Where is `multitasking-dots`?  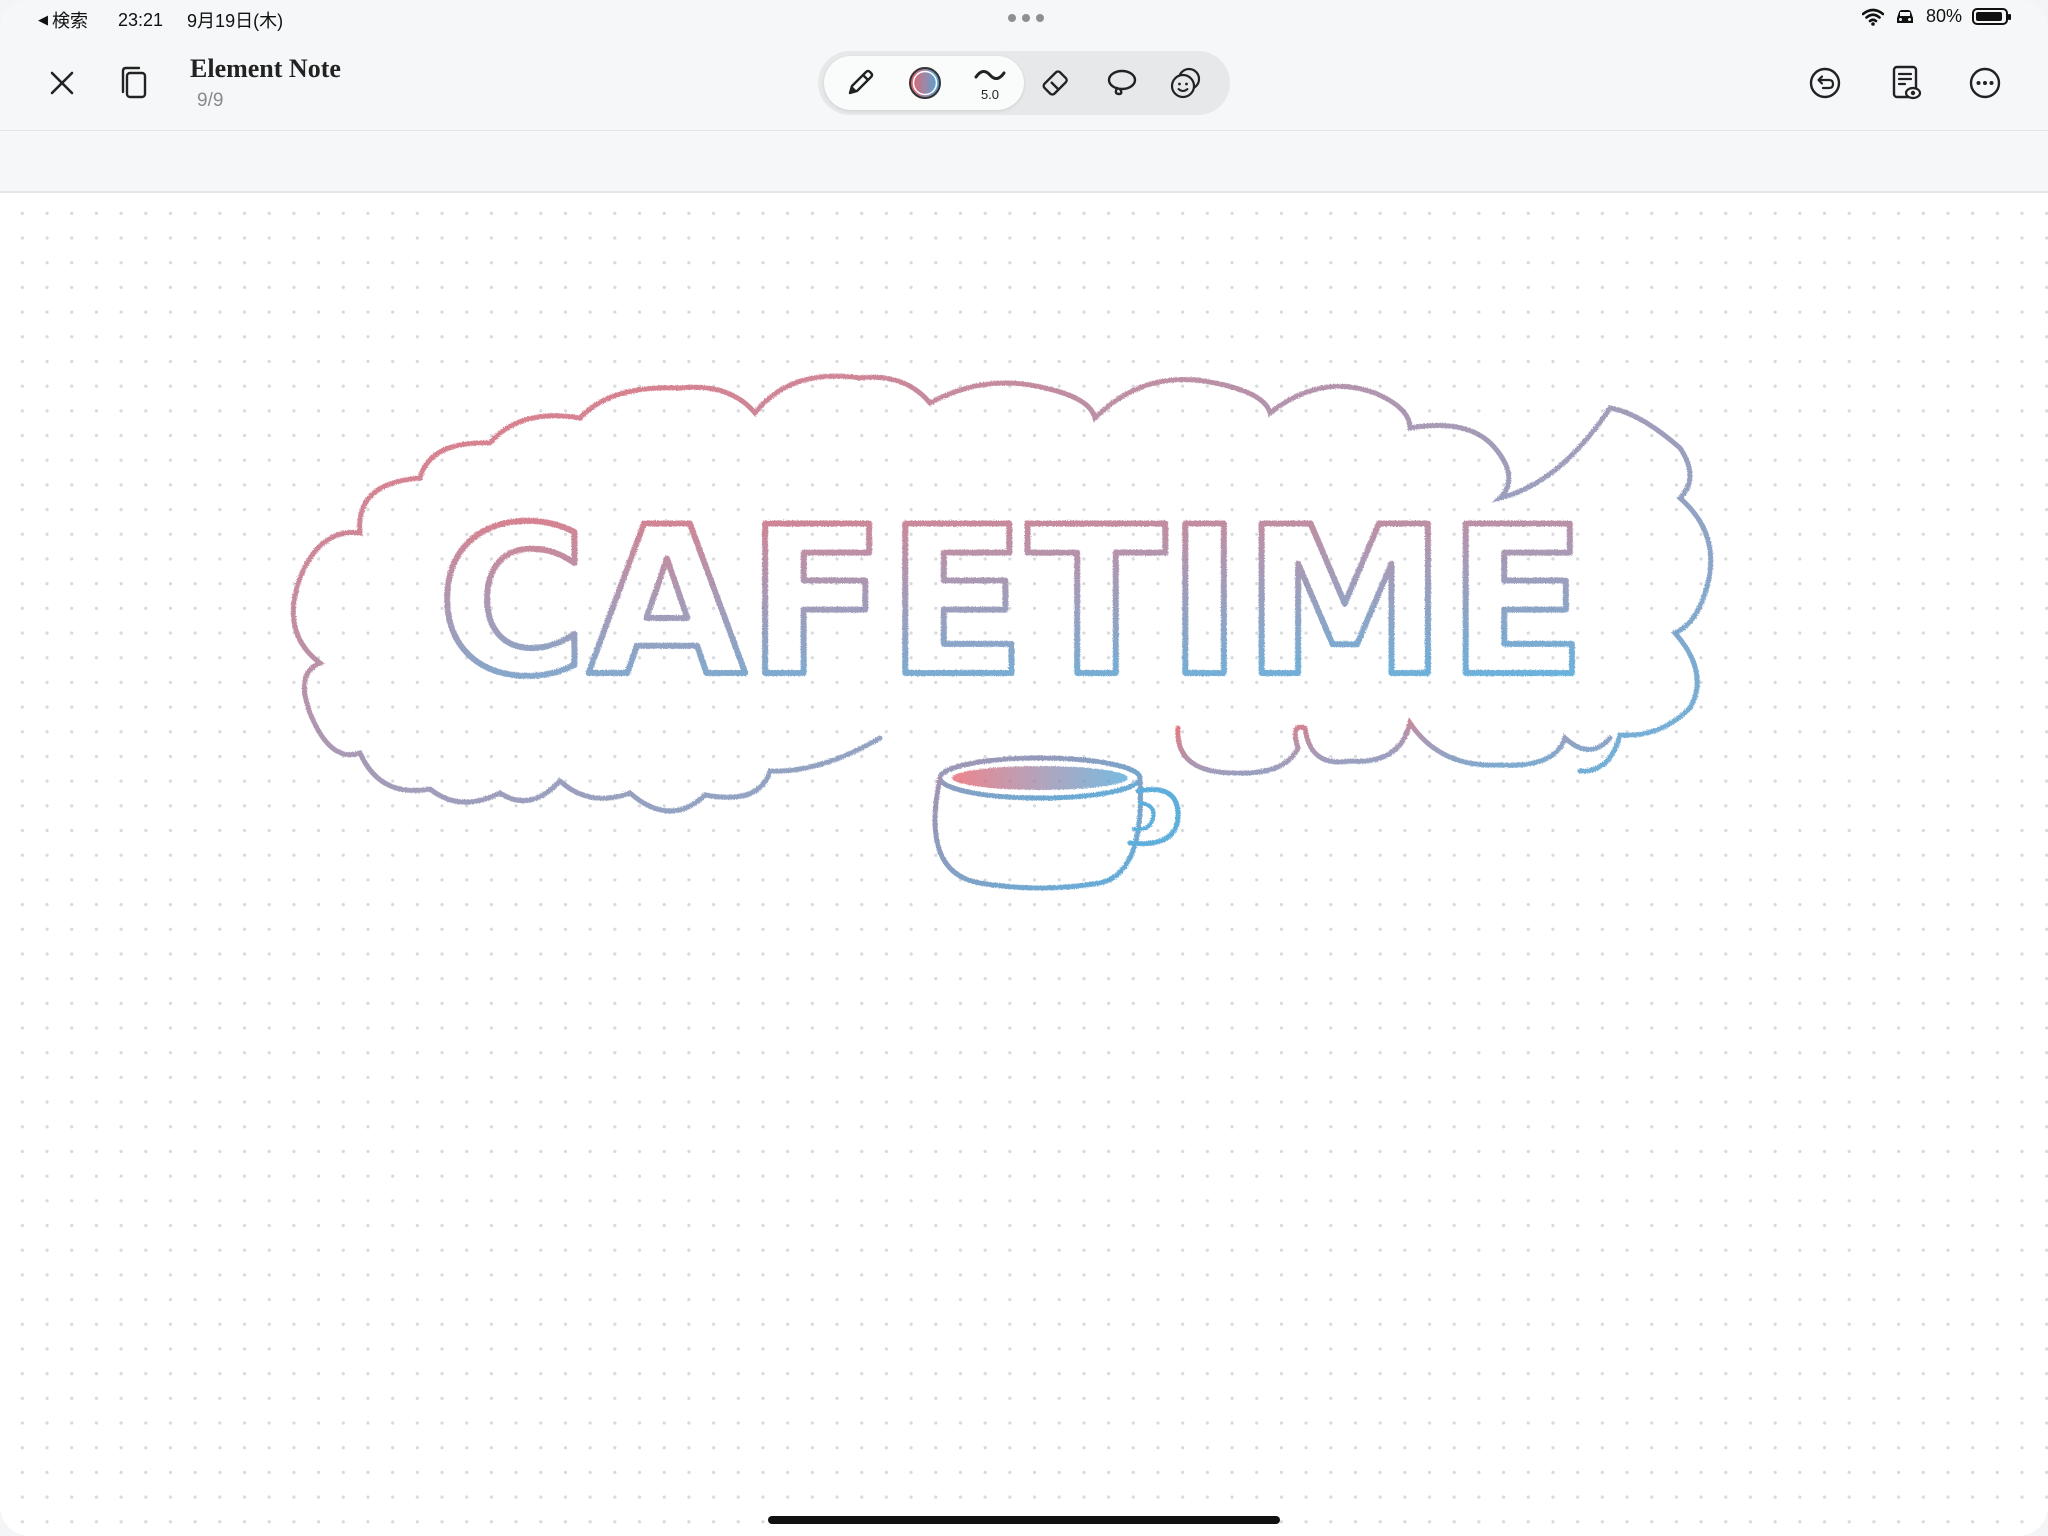 multitasking-dots is located at coordinates (1026, 18).